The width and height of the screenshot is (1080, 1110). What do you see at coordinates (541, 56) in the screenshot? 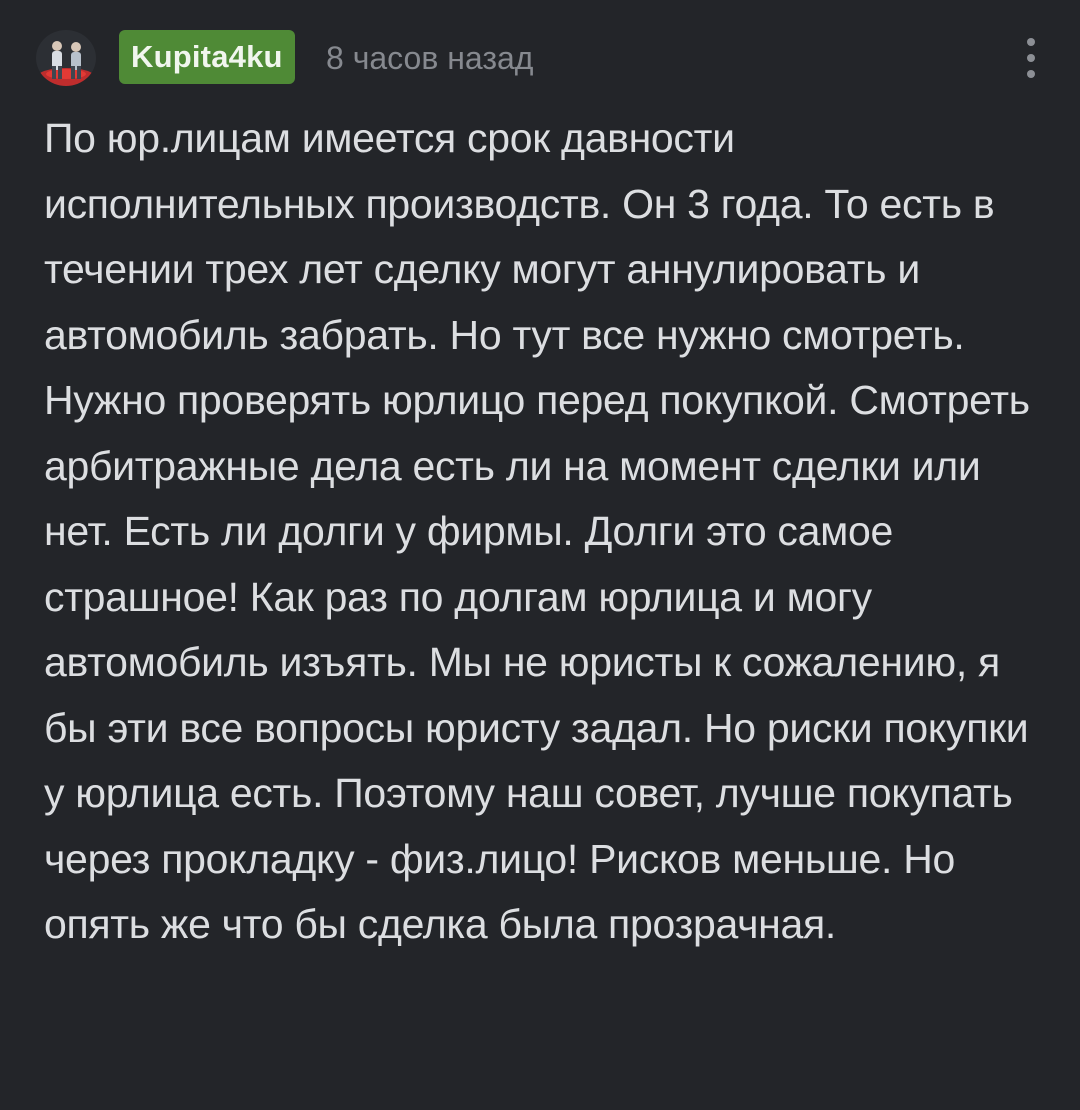
I see `comment-header: Kupita4ku 8 часов назад` at bounding box center [541, 56].